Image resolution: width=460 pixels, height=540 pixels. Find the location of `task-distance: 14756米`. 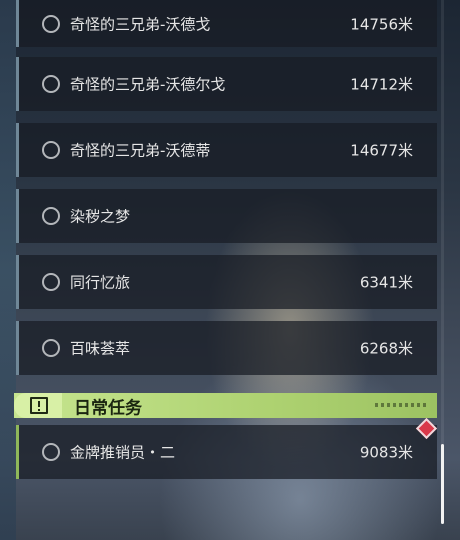

task-distance: 14756米 is located at coordinates (381, 24).